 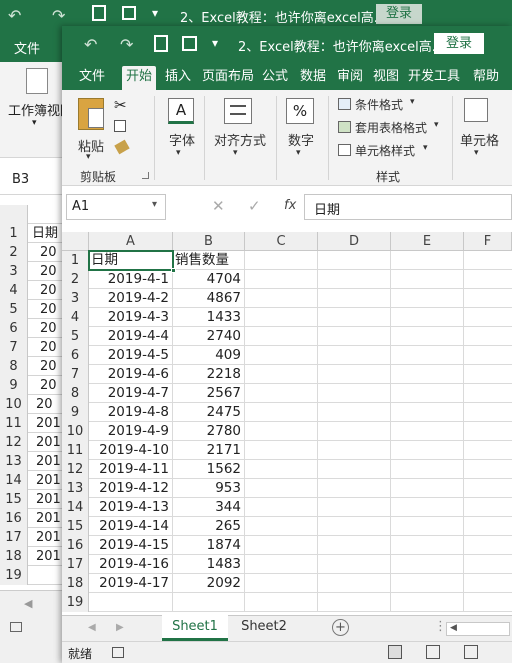 What do you see at coordinates (75, 564) in the screenshot?
I see `row-header: 17` at bounding box center [75, 564].